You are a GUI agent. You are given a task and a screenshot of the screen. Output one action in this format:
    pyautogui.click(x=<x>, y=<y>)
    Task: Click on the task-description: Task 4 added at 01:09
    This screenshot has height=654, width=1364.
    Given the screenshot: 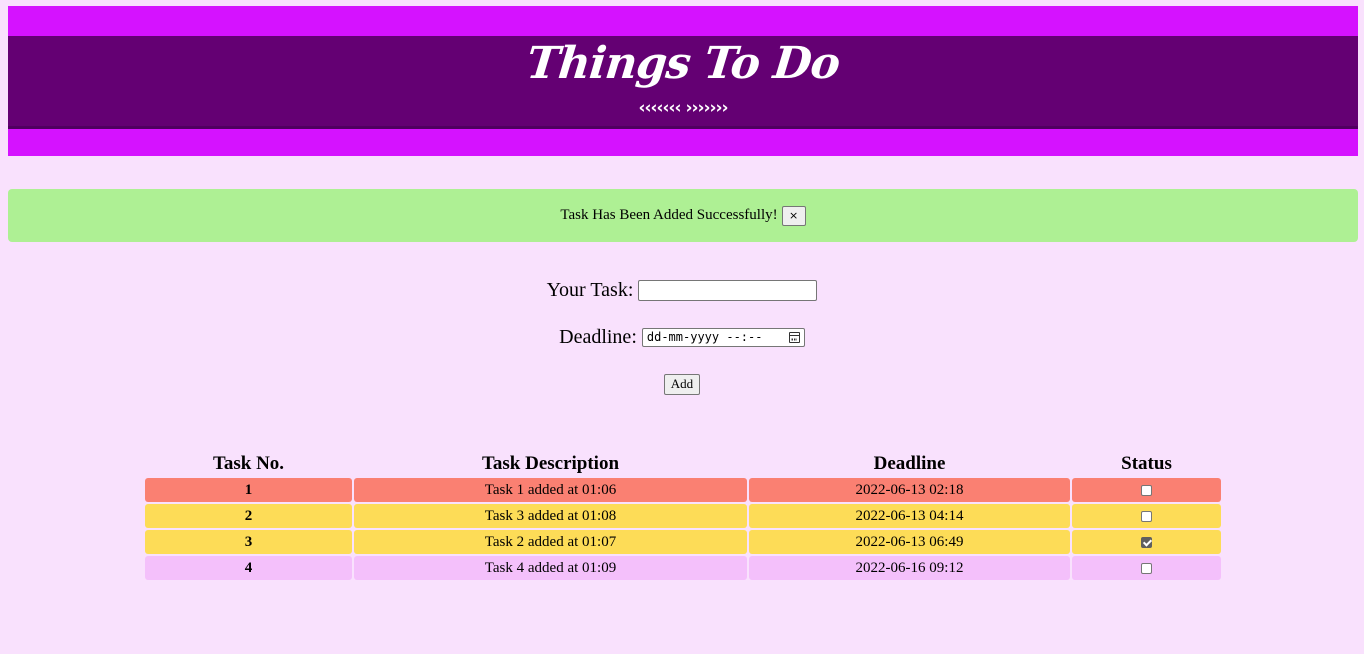 What is the action you would take?
    pyautogui.click(x=550, y=568)
    